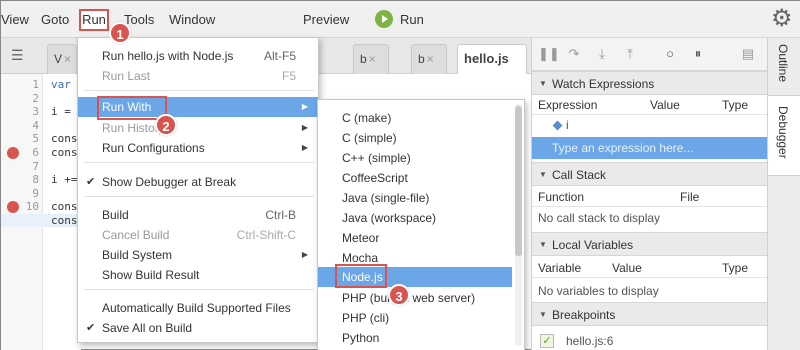 The image size is (800, 350). I want to click on watch-columns: Expression Value Type, so click(650, 105).